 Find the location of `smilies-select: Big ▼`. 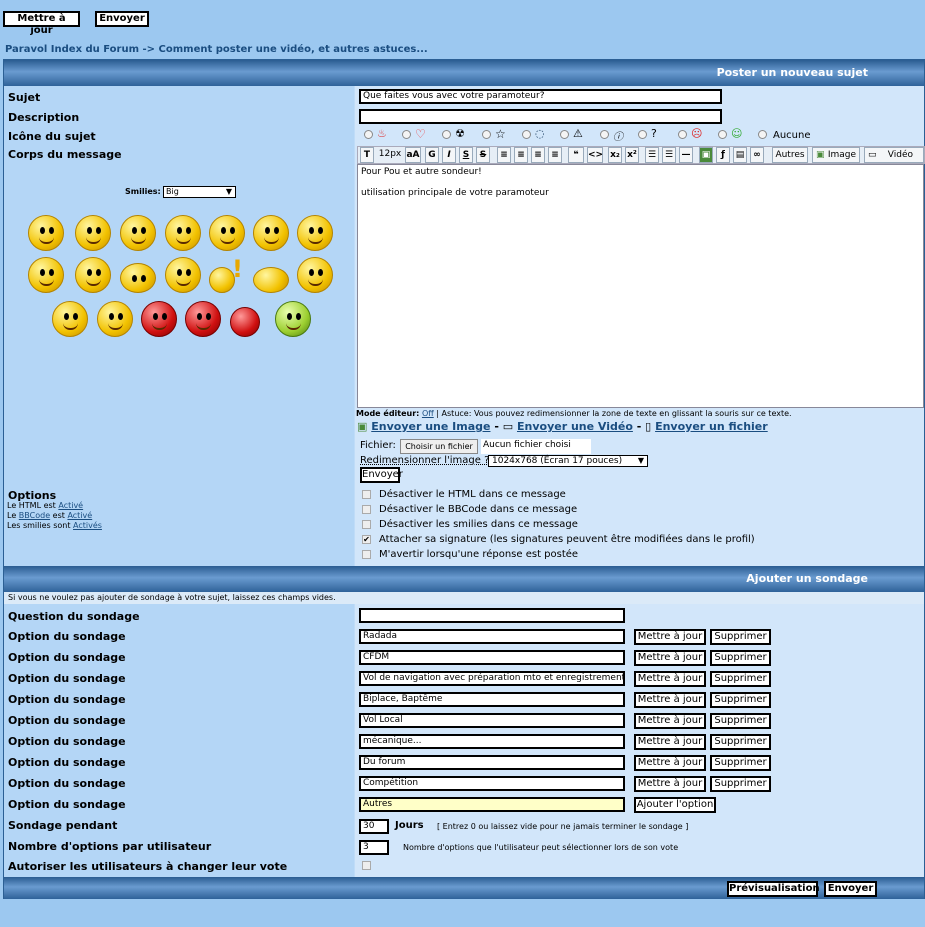

smilies-select: Big ▼ is located at coordinates (199, 192).